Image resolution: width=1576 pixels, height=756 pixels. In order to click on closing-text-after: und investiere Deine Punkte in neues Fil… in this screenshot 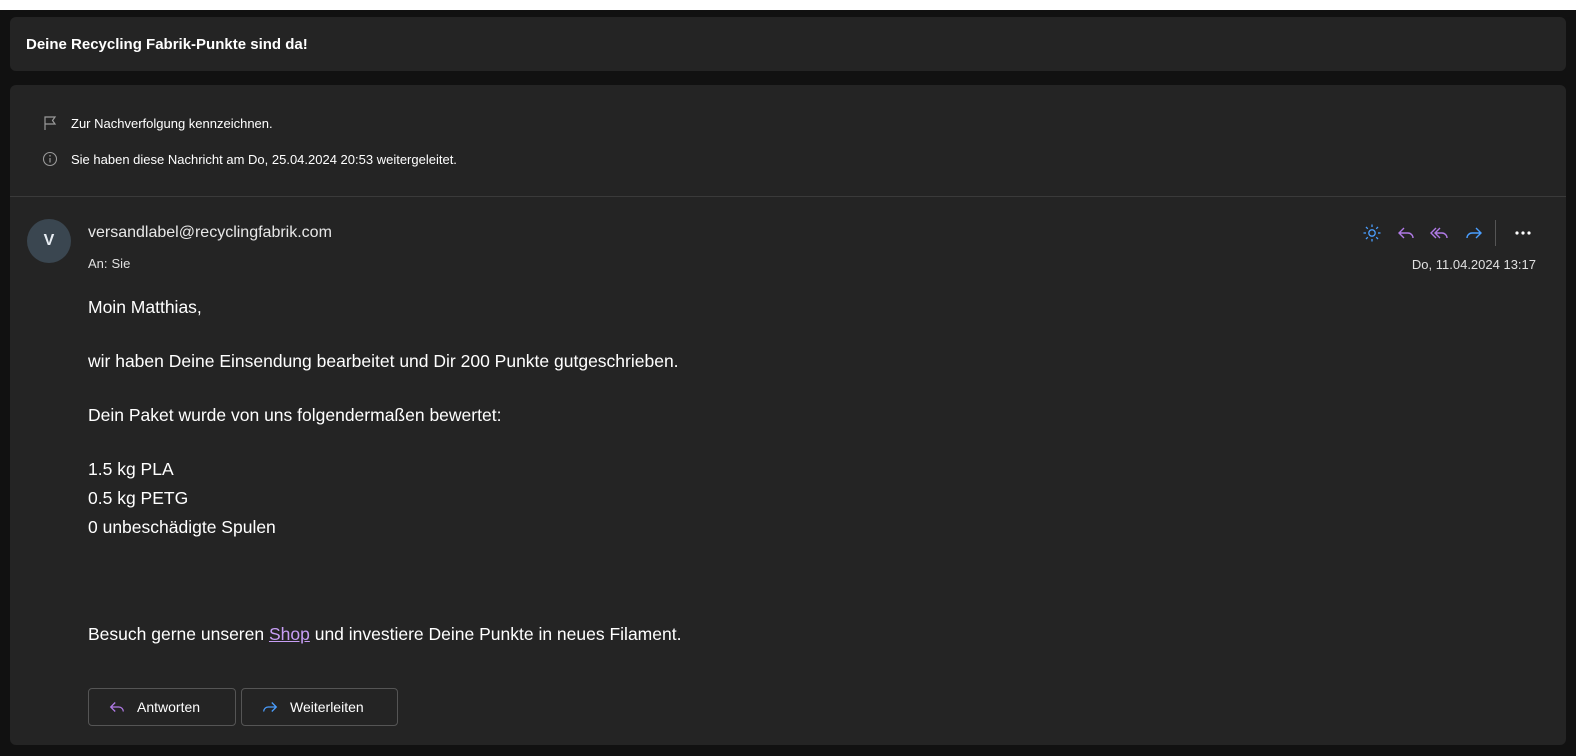, I will do `click(495, 634)`.